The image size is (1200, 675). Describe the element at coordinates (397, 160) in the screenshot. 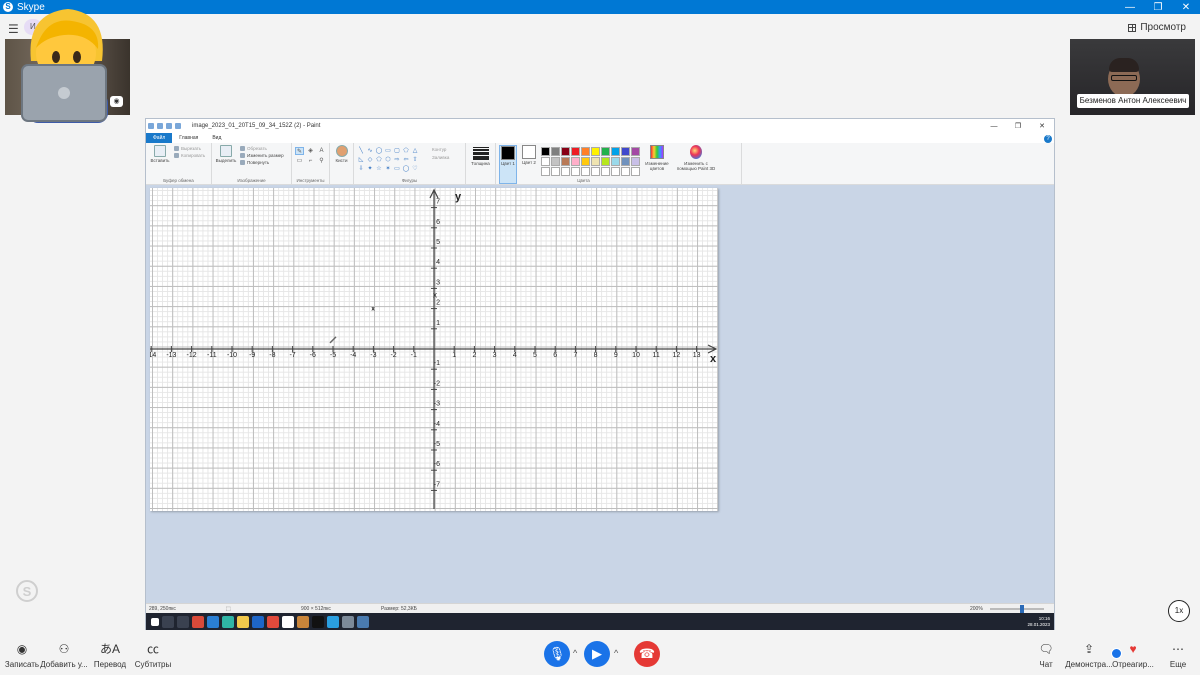

I see `arrow-right-shape-icon: ⇨` at that location.